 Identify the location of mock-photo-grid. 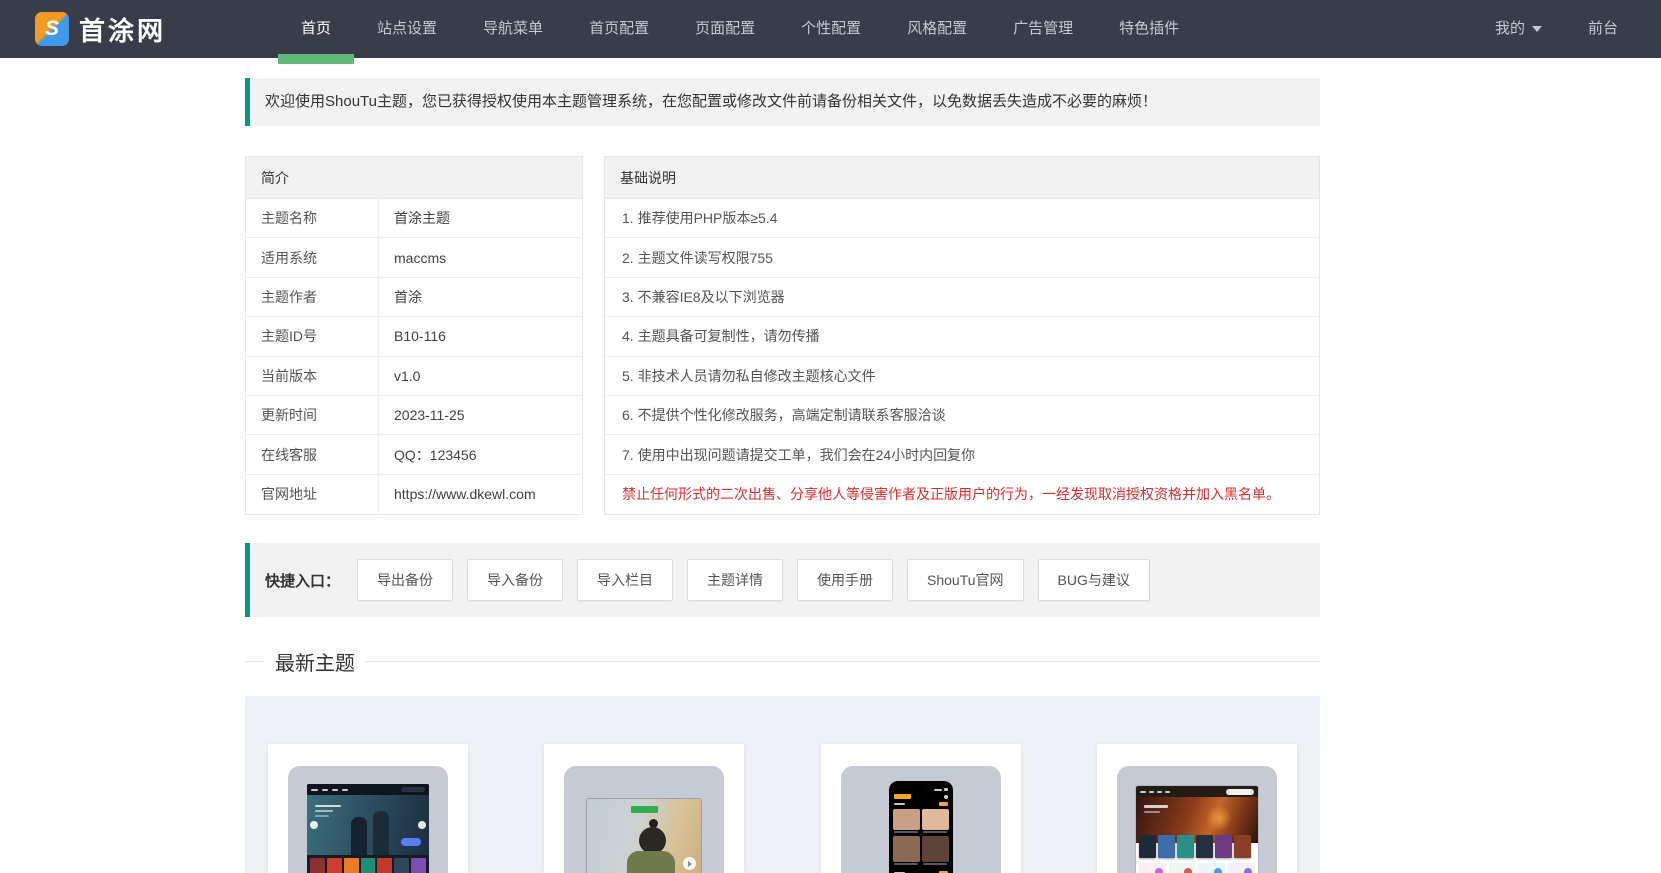
(920, 838).